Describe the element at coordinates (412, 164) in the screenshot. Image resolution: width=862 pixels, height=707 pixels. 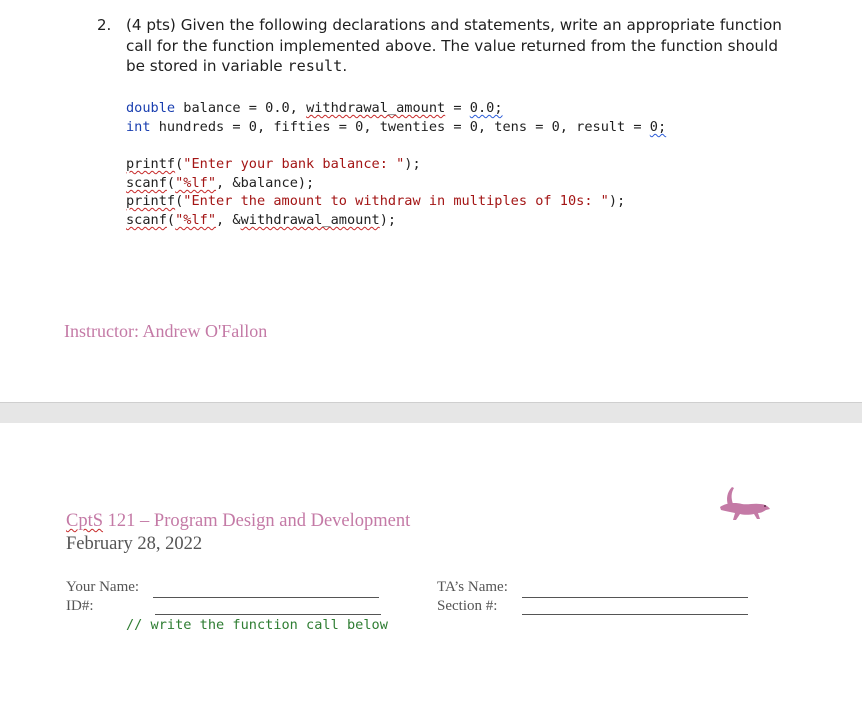
I see `code-close-1: );` at that location.